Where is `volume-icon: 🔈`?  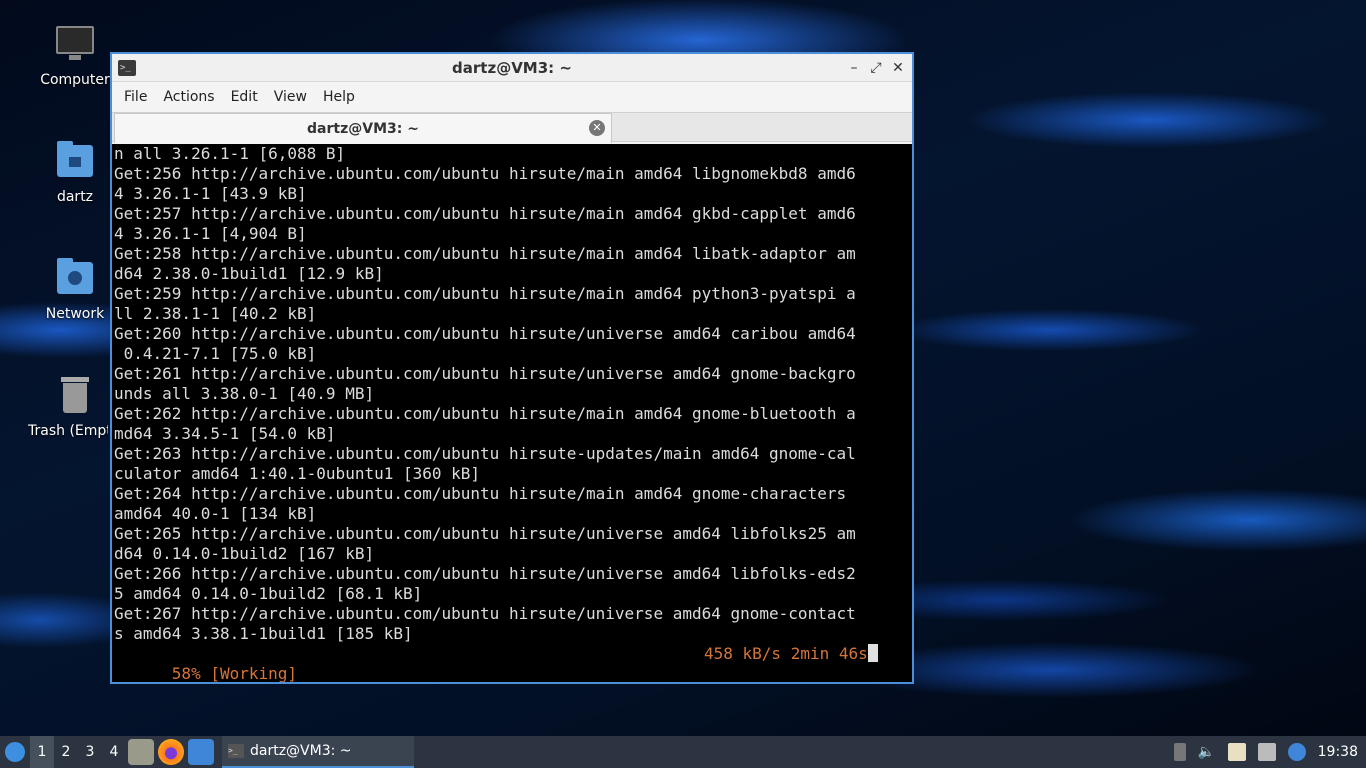
volume-icon: 🔈 is located at coordinates (1207, 752).